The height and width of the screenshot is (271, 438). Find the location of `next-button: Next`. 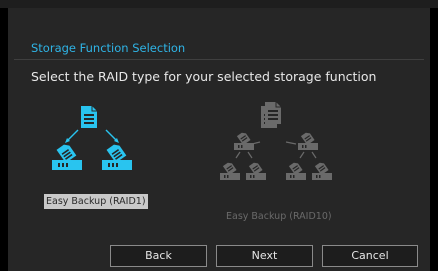

next-button: Next is located at coordinates (264, 256).